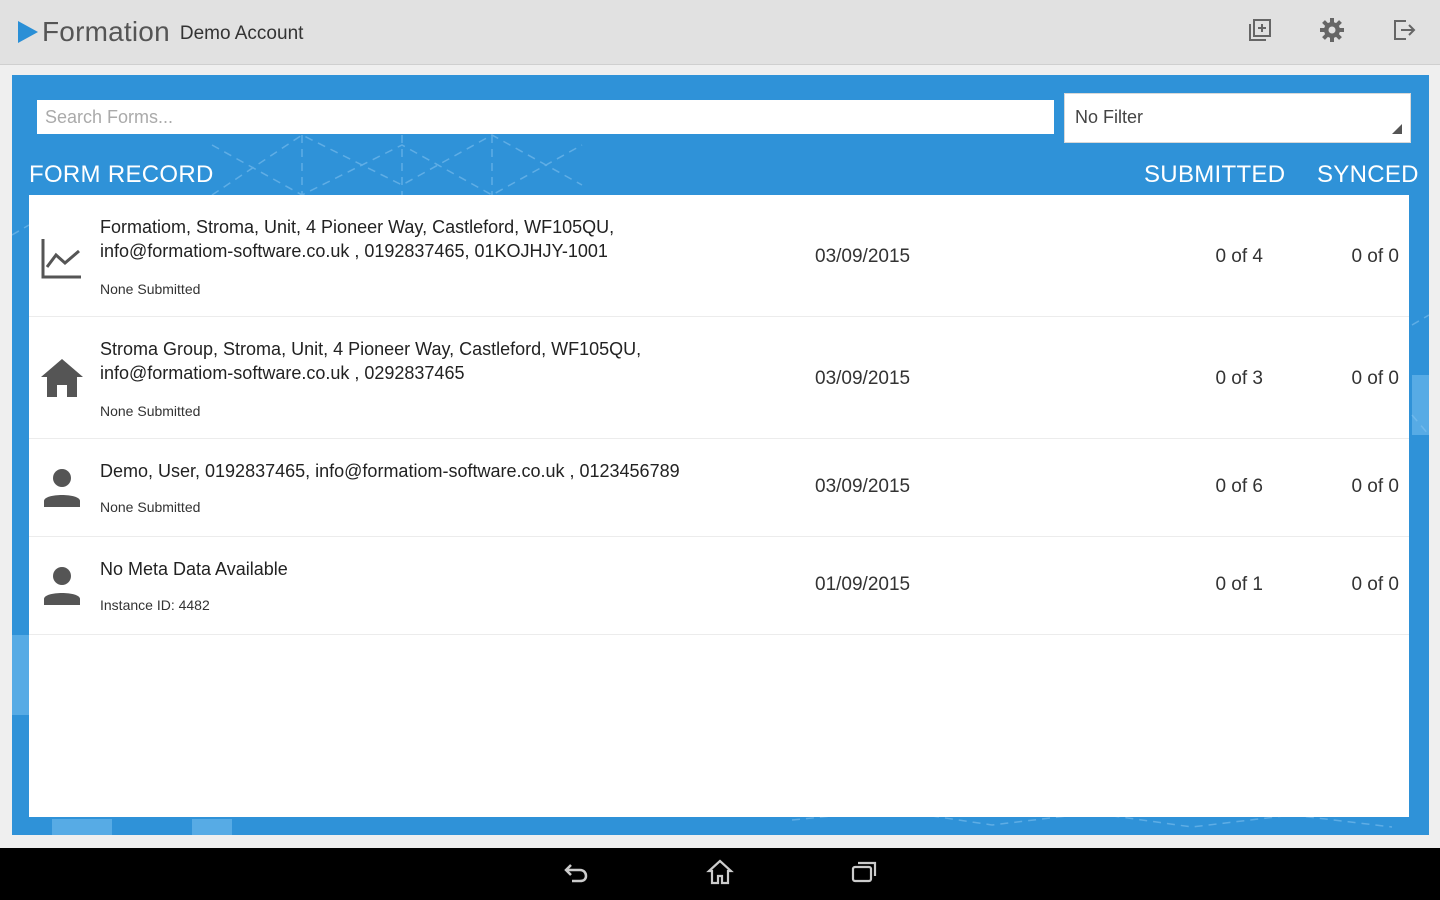 The height and width of the screenshot is (900, 1440). I want to click on chart-icon, so click(62, 258).